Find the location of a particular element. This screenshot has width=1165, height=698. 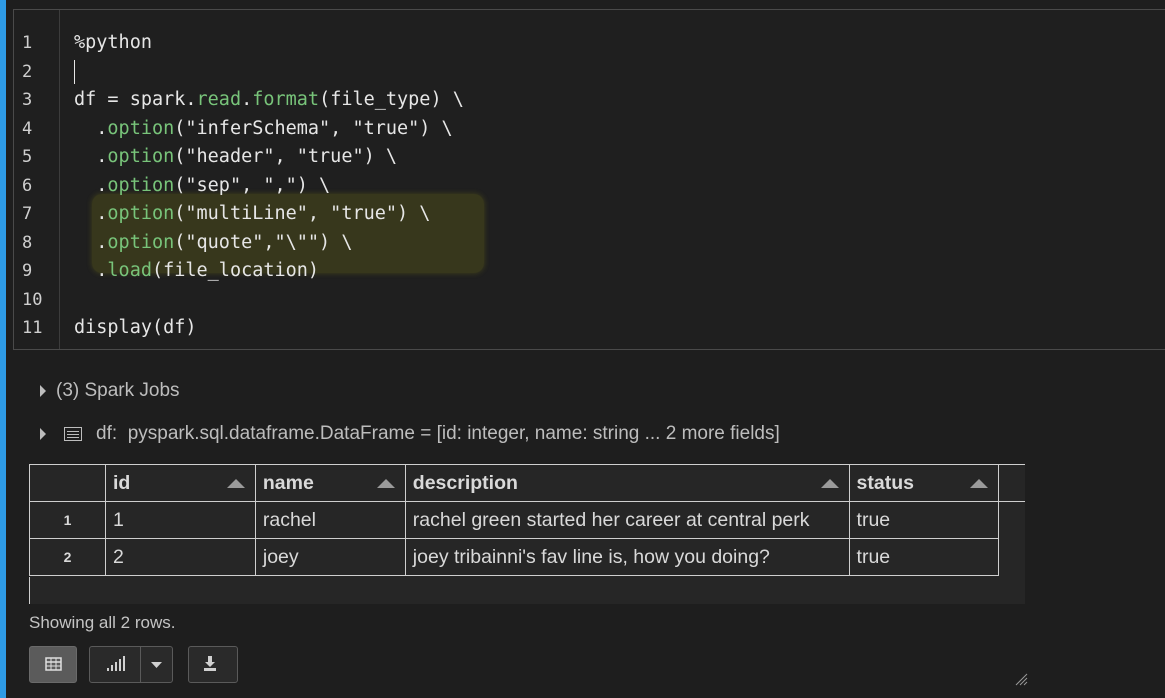

code-line: 6 .option("sep", ",") \ is located at coordinates (589, 186).